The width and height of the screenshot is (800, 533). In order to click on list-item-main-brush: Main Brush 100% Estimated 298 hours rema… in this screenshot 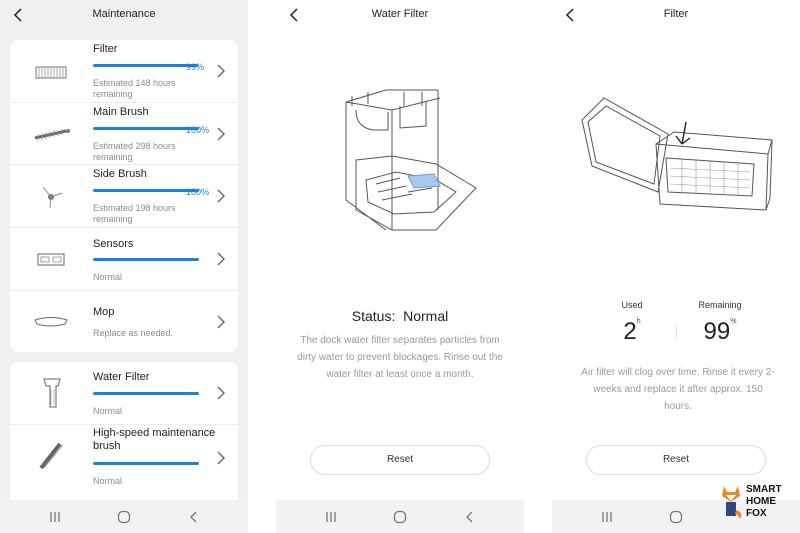, I will do `click(124, 134)`.